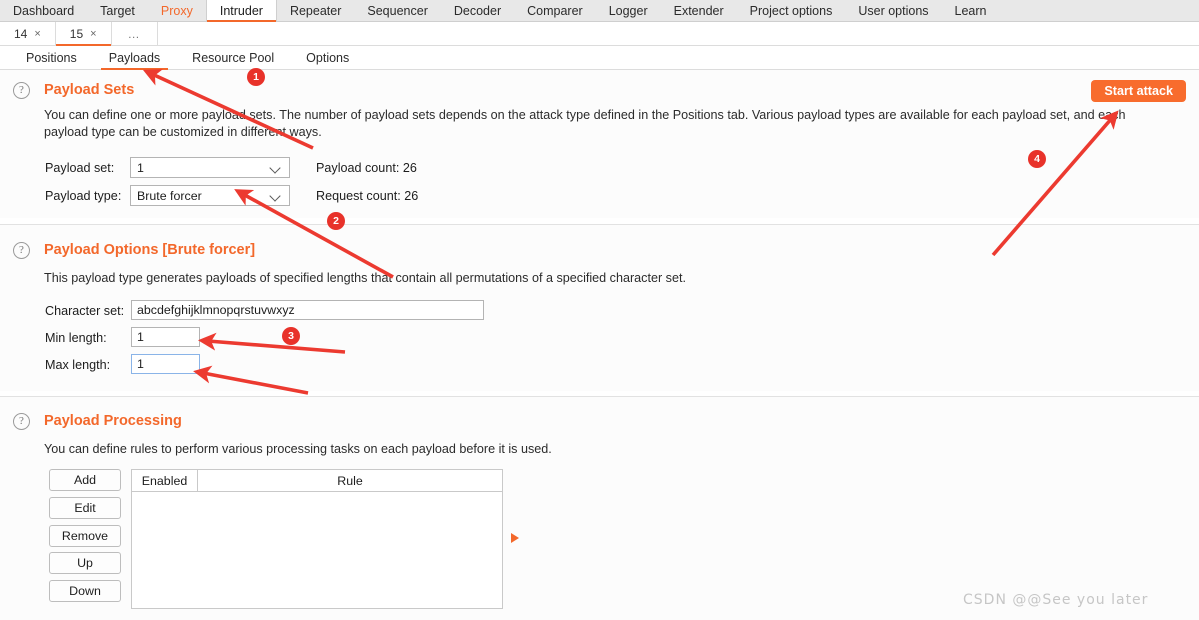  I want to click on sub-tab-label: Options, so click(328, 58).